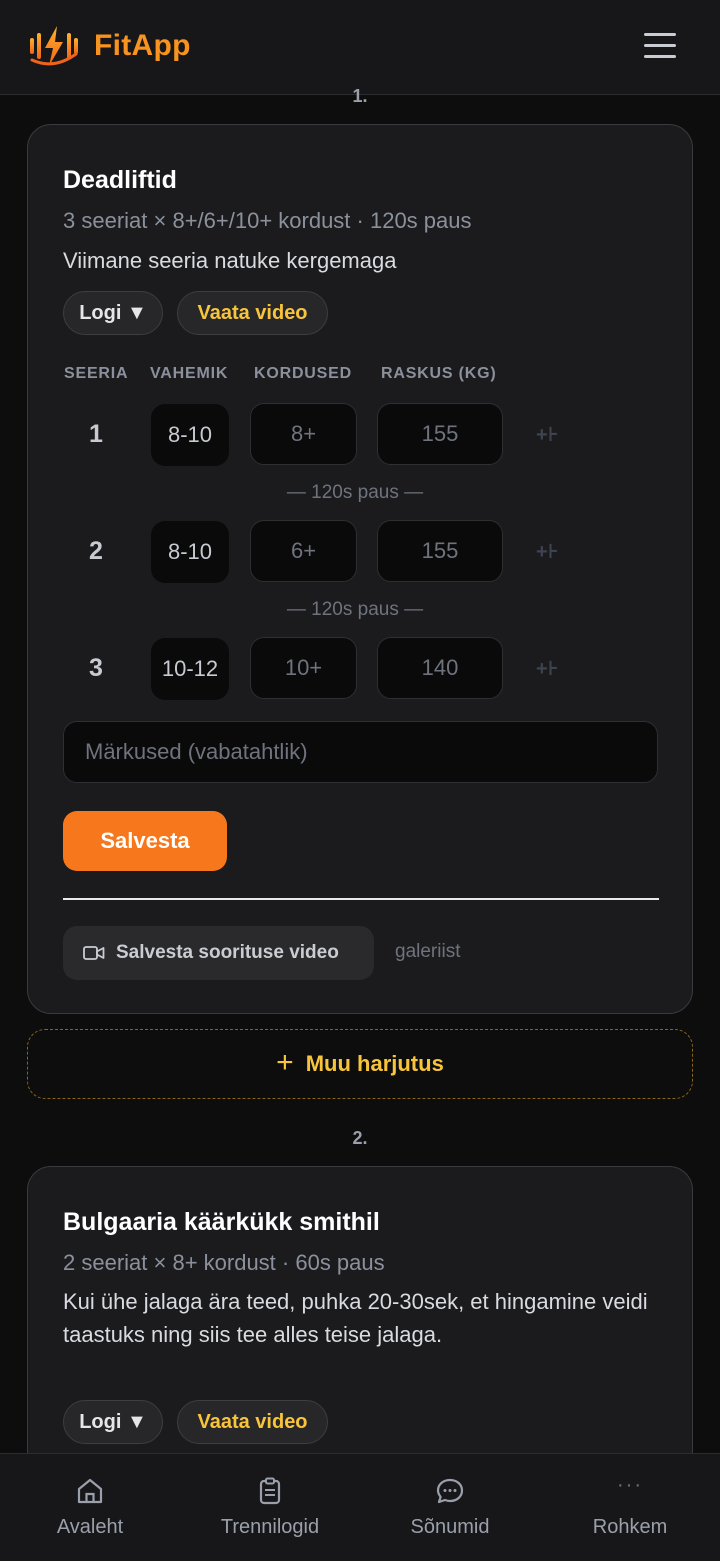  Describe the element at coordinates (360, 752) in the screenshot. I see `notes-input: Märkused (vabatahtlik)` at that location.